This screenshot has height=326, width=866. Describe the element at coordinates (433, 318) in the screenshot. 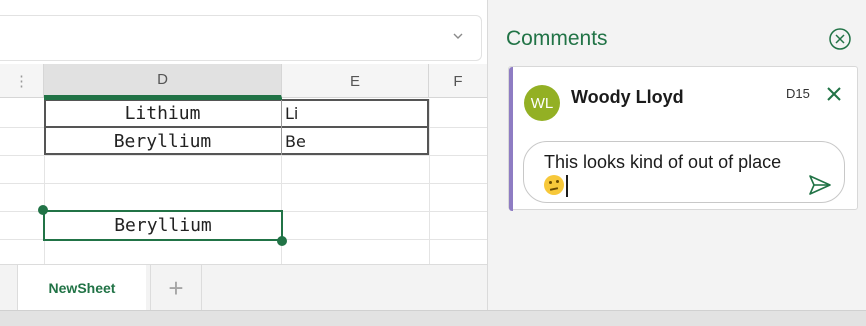

I see `status-bar` at that location.